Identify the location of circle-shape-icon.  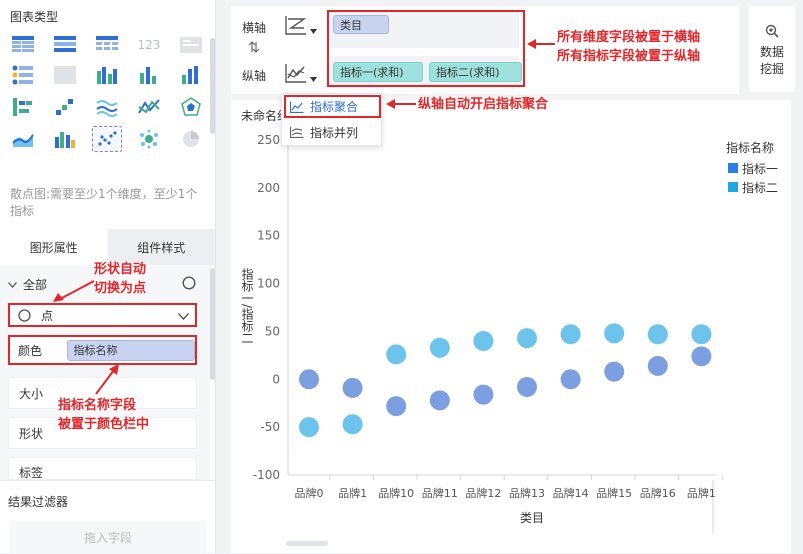
(189, 283).